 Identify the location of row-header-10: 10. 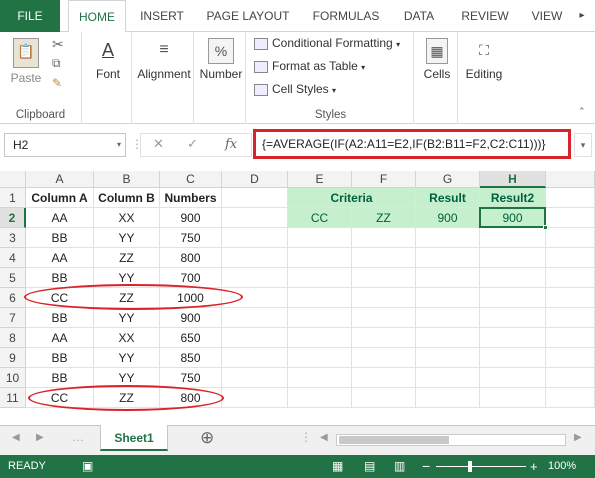
(13, 378).